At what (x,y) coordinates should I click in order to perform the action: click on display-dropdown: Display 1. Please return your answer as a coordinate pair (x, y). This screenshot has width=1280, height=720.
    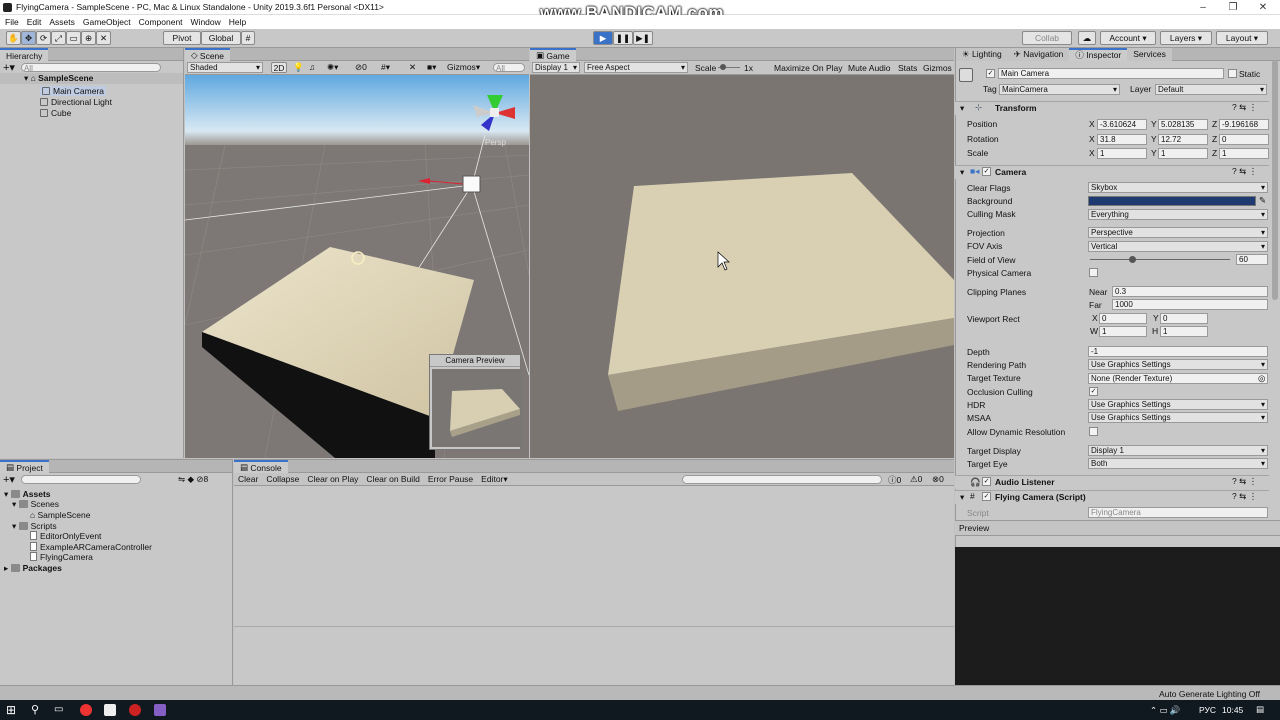
    Looking at the image, I should click on (556, 67).